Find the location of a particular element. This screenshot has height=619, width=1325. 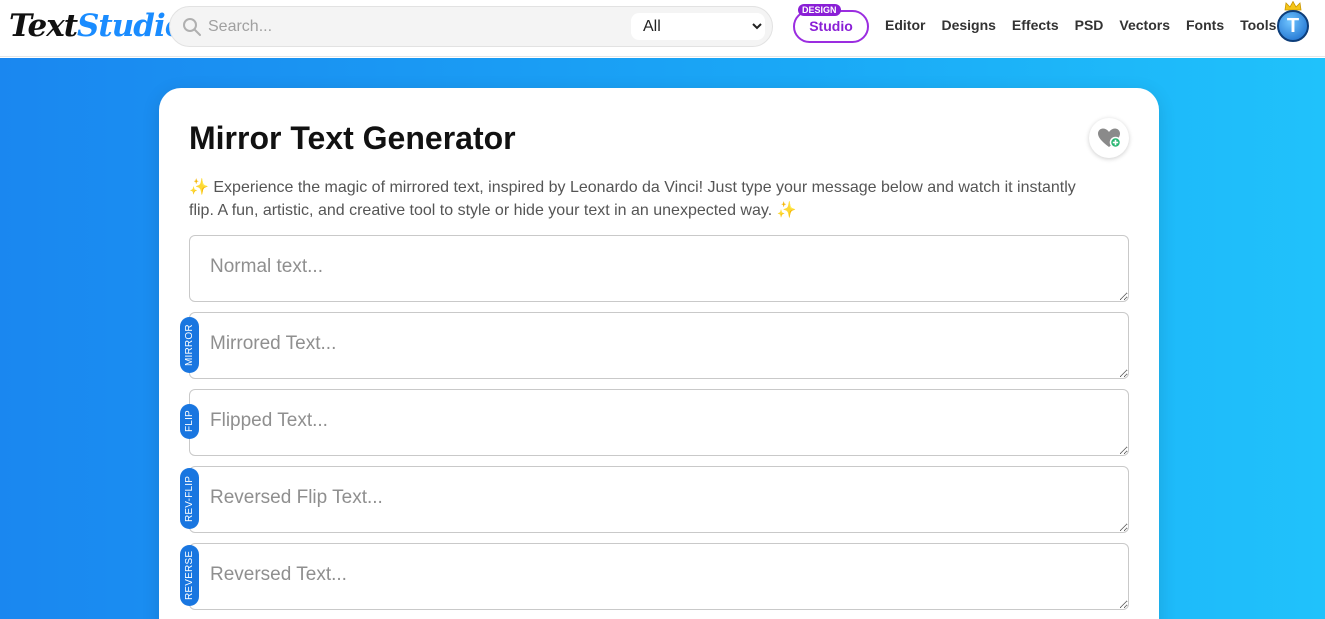

category-select: All is located at coordinates (698, 26).